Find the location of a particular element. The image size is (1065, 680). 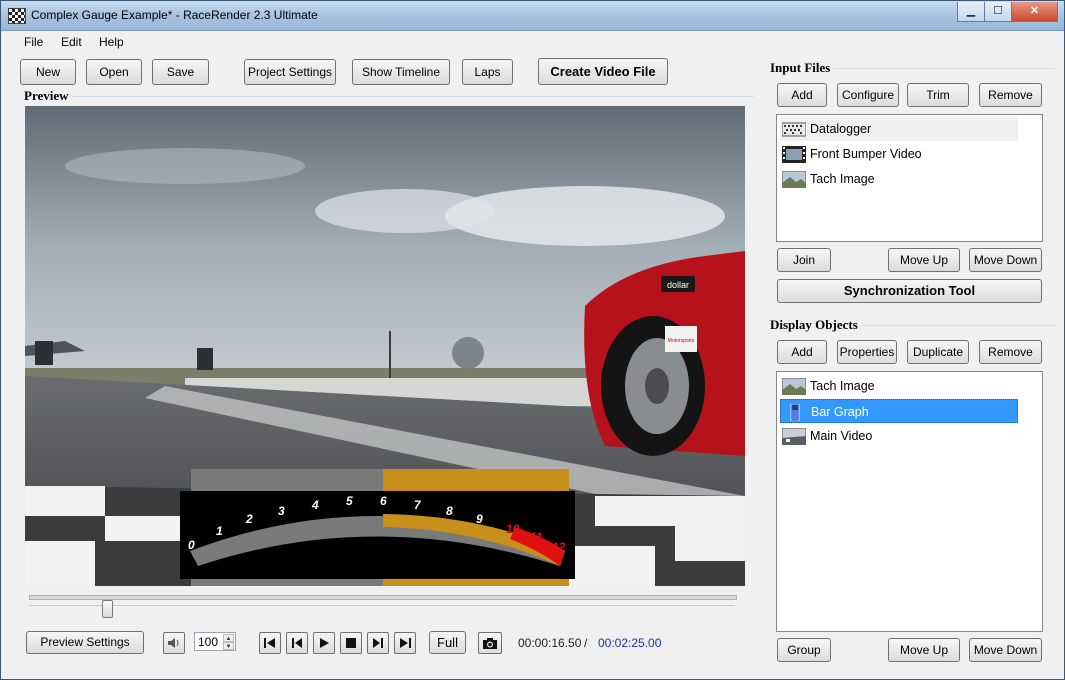

input-remove-button: Remove is located at coordinates (1010, 95).